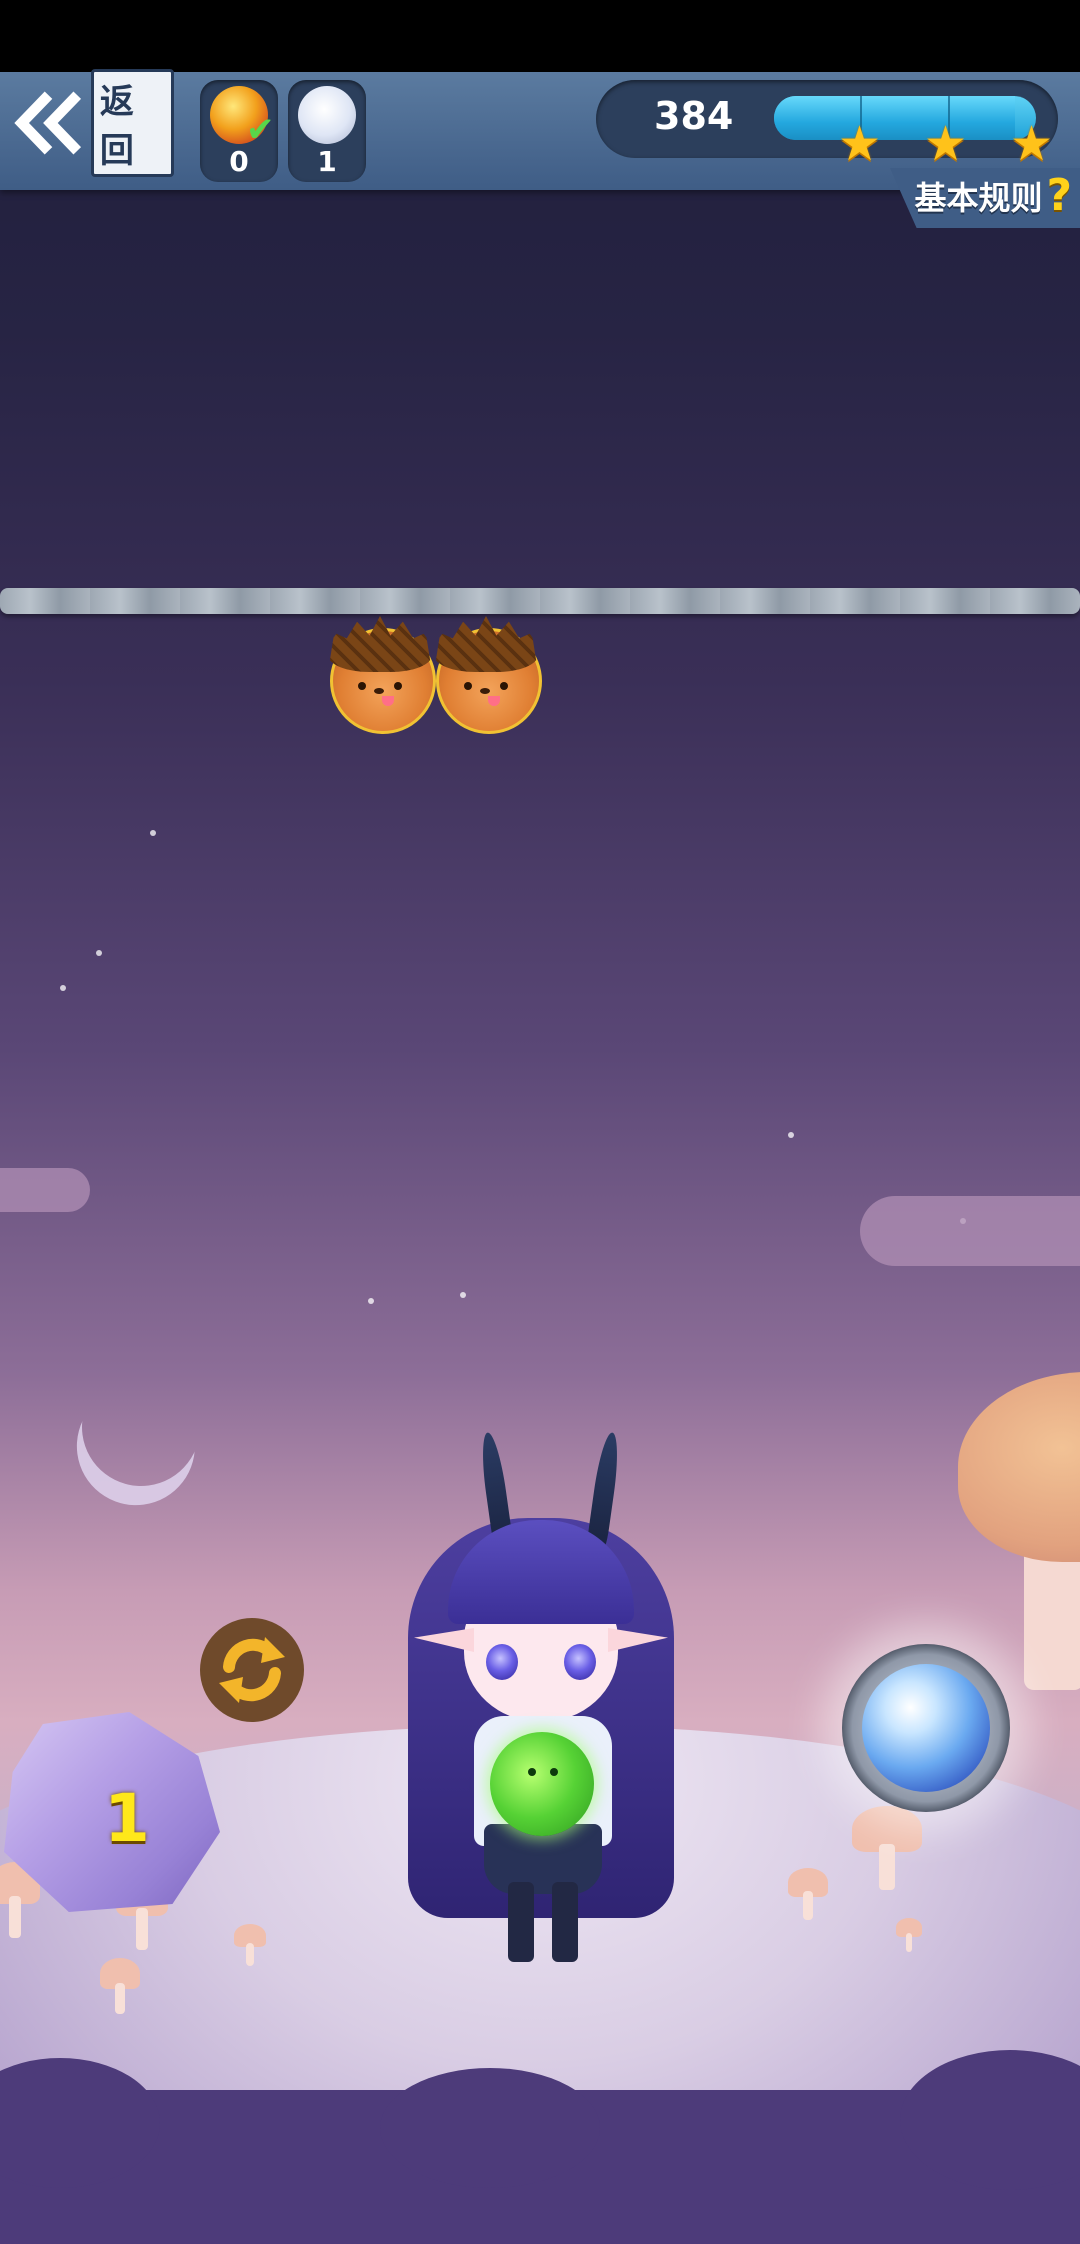 Image resolution: width=1080 pixels, height=2244 pixels. I want to click on booster-slot-bunny: 1, so click(327, 131).